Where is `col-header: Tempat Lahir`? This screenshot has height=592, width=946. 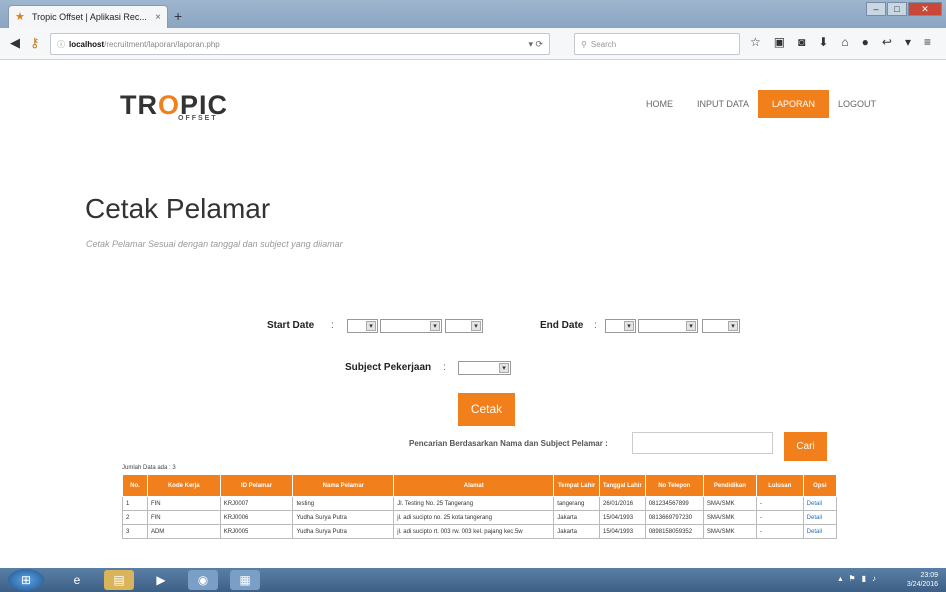
col-header: Tempat Lahir is located at coordinates (576, 485).